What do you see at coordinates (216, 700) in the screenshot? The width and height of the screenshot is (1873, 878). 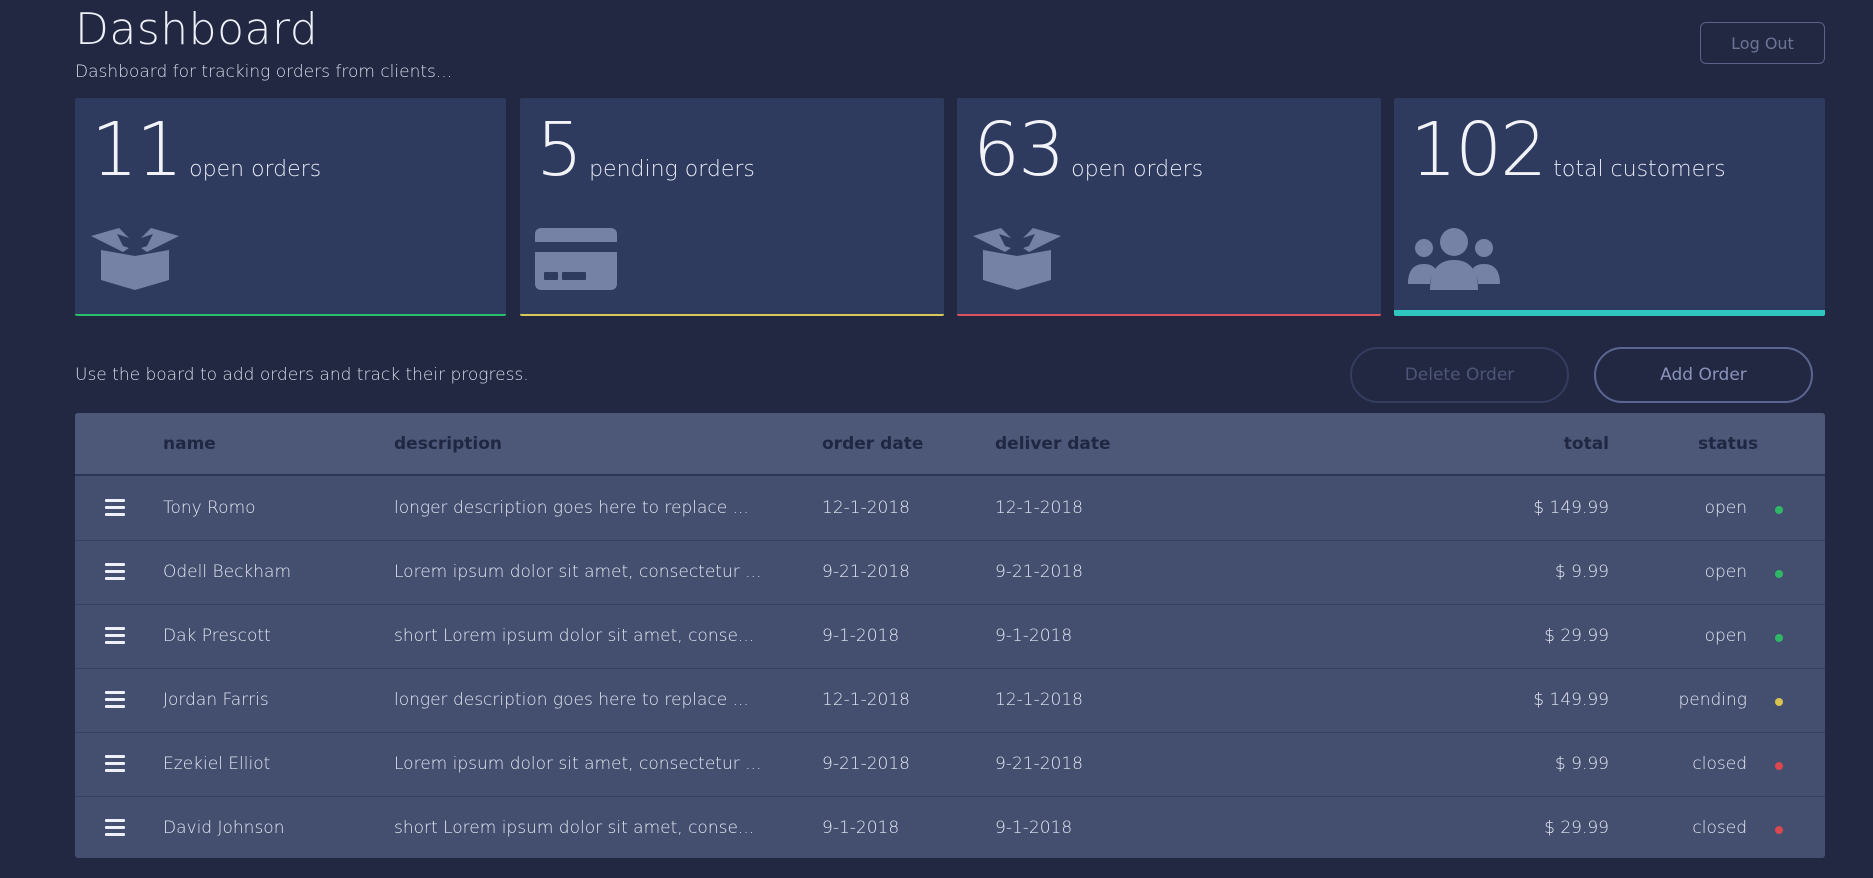 I see `cell-name: Jordan Farris` at bounding box center [216, 700].